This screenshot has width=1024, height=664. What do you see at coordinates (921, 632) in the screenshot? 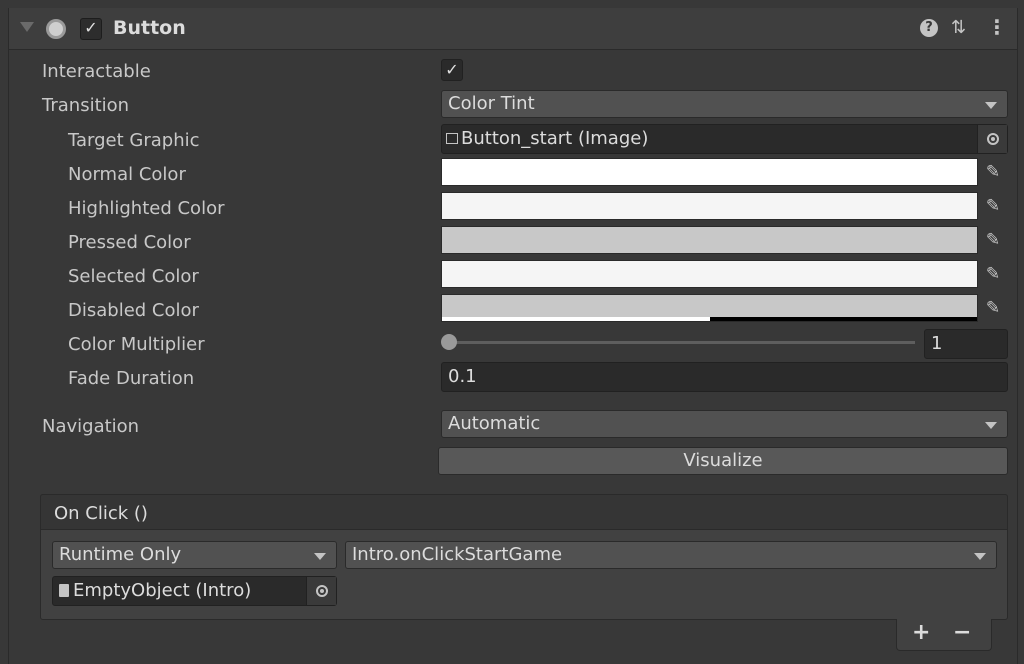
I see `add-listener-button: +` at bounding box center [921, 632].